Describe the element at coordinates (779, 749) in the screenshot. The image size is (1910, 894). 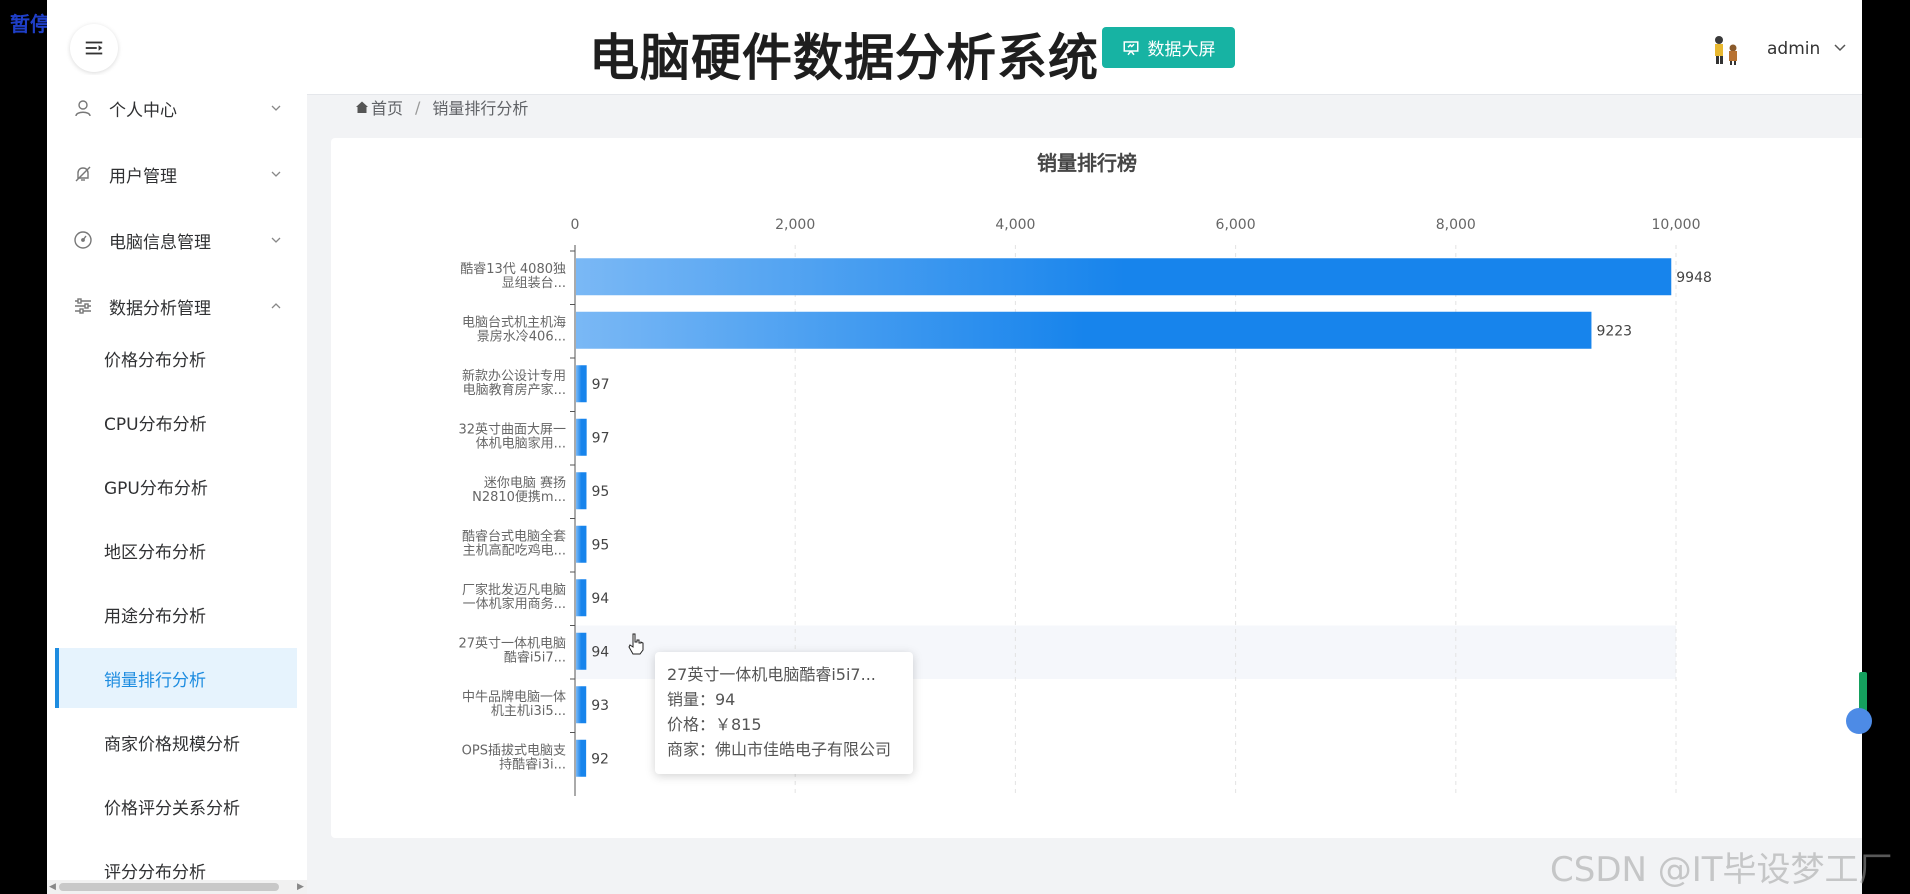
I see `tooltip-merchant: 商家：佛山市佳皓电子有限公司` at that location.